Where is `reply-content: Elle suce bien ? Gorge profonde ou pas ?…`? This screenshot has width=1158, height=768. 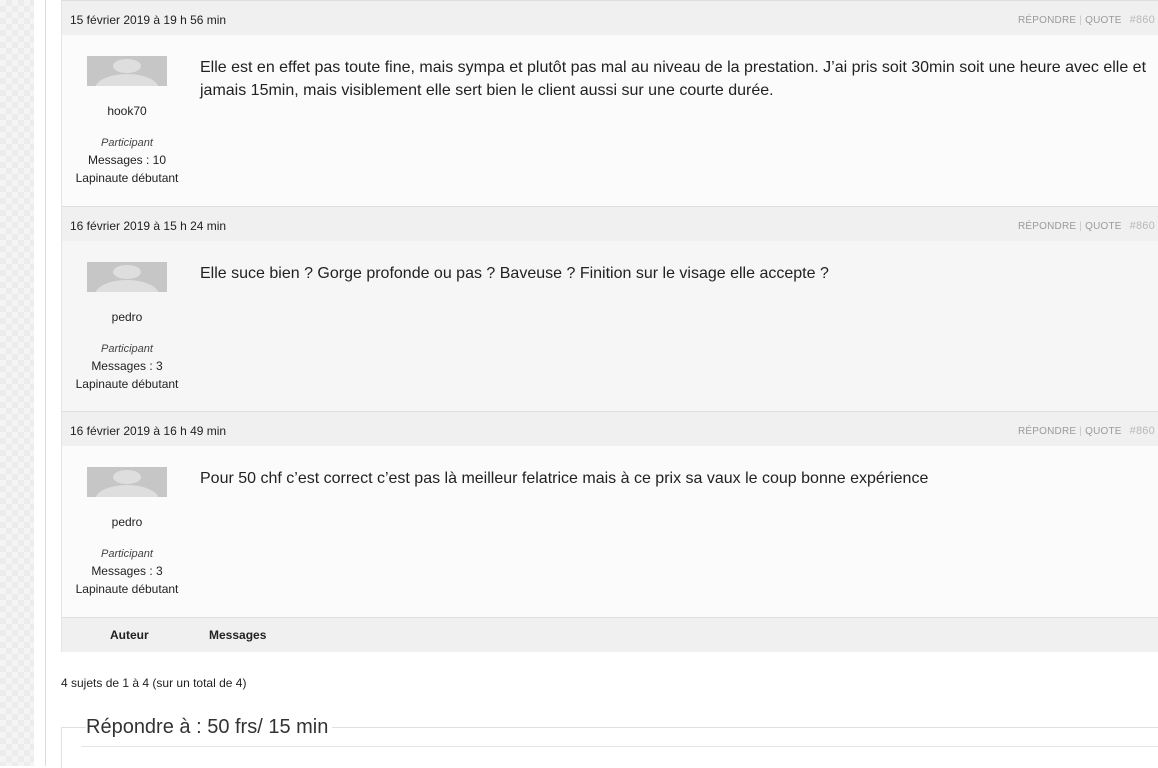 reply-content: Elle suce bien ? Gorge profonde ou pas ?… is located at coordinates (514, 273).